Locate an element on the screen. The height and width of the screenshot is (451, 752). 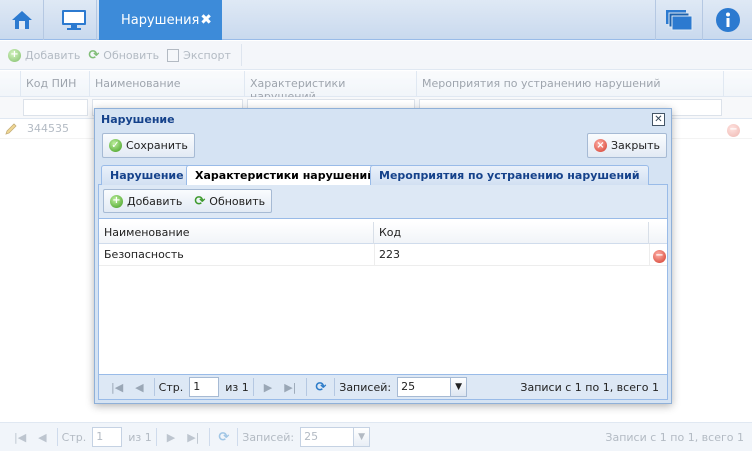
of-label: из 1 is located at coordinates (237, 387).